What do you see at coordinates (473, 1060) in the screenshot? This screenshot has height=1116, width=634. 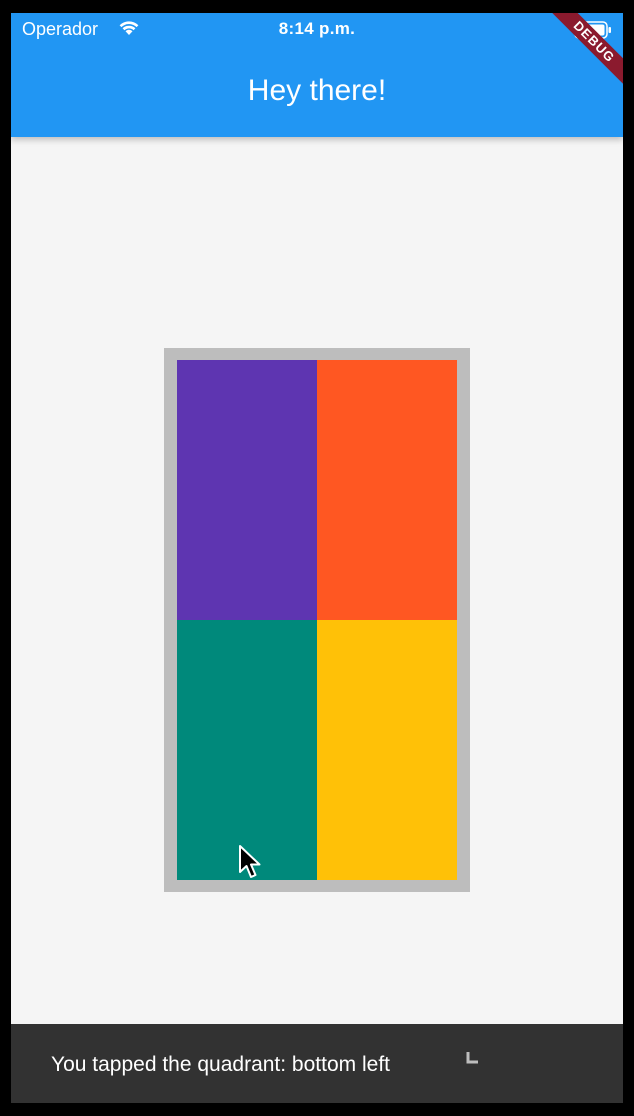 I see `resize-corner-icon` at bounding box center [473, 1060].